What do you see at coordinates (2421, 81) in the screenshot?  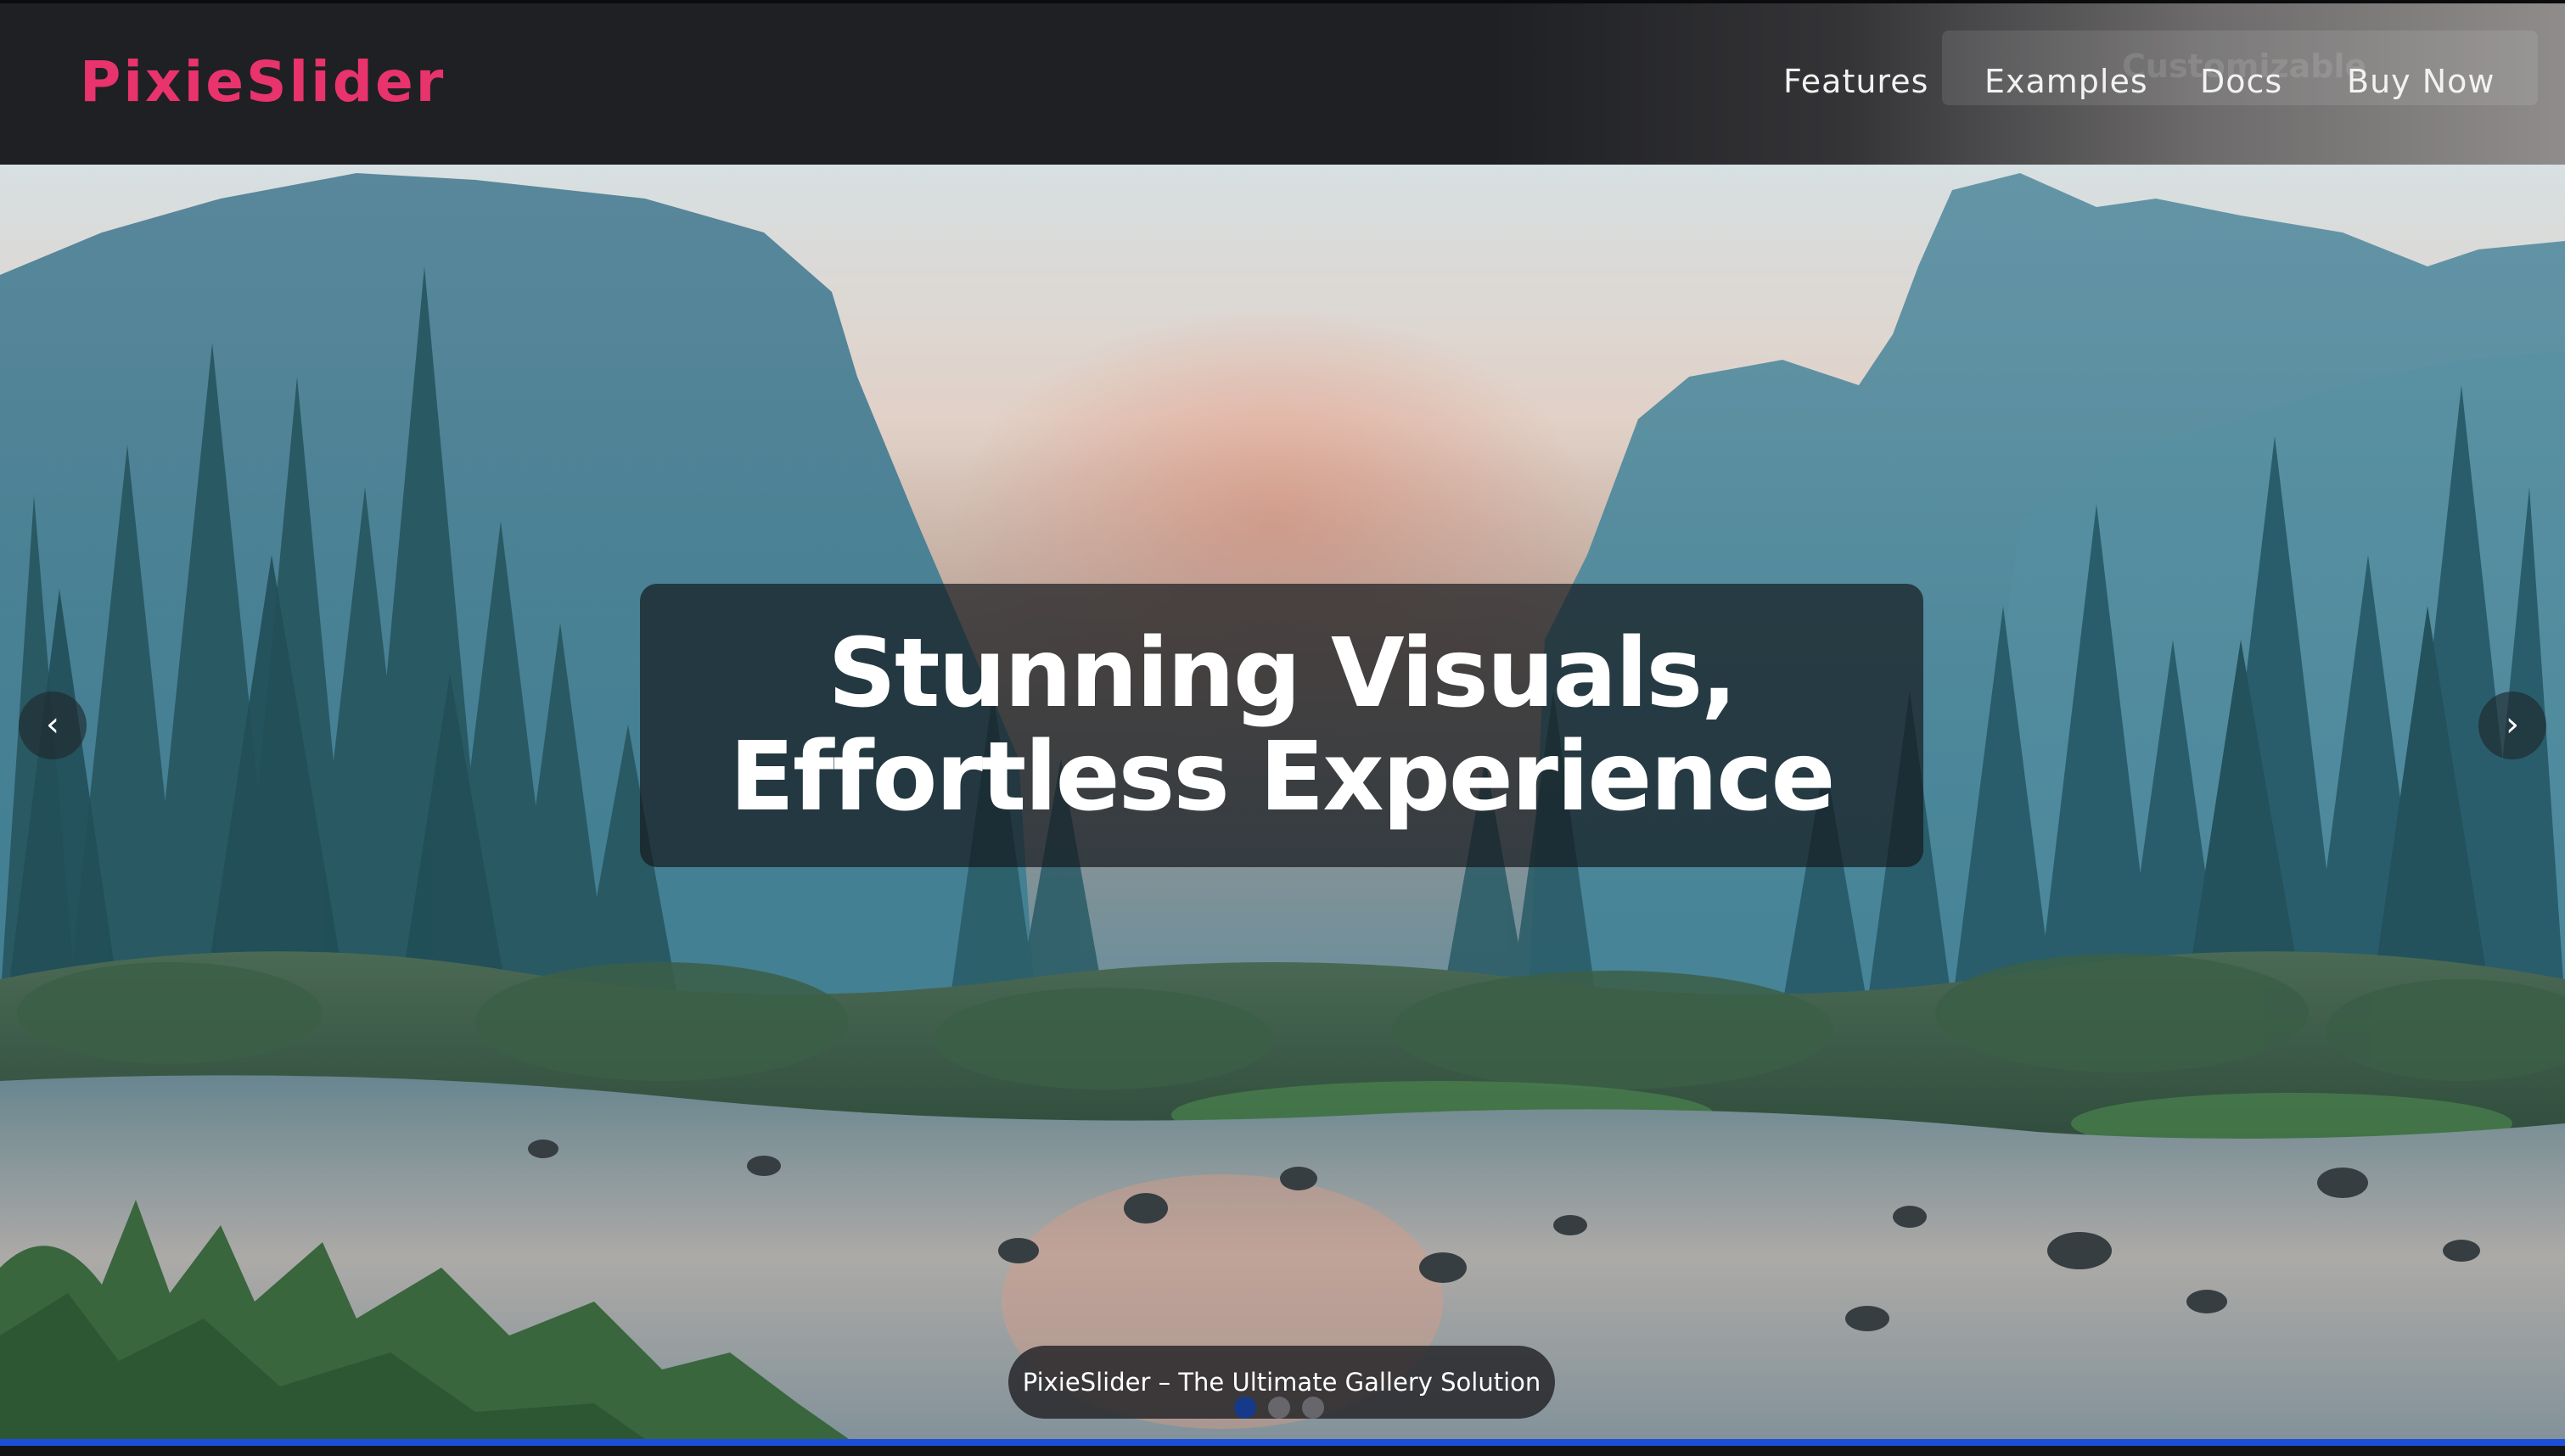 I see `nav-link-buy-now: Buy Now` at bounding box center [2421, 81].